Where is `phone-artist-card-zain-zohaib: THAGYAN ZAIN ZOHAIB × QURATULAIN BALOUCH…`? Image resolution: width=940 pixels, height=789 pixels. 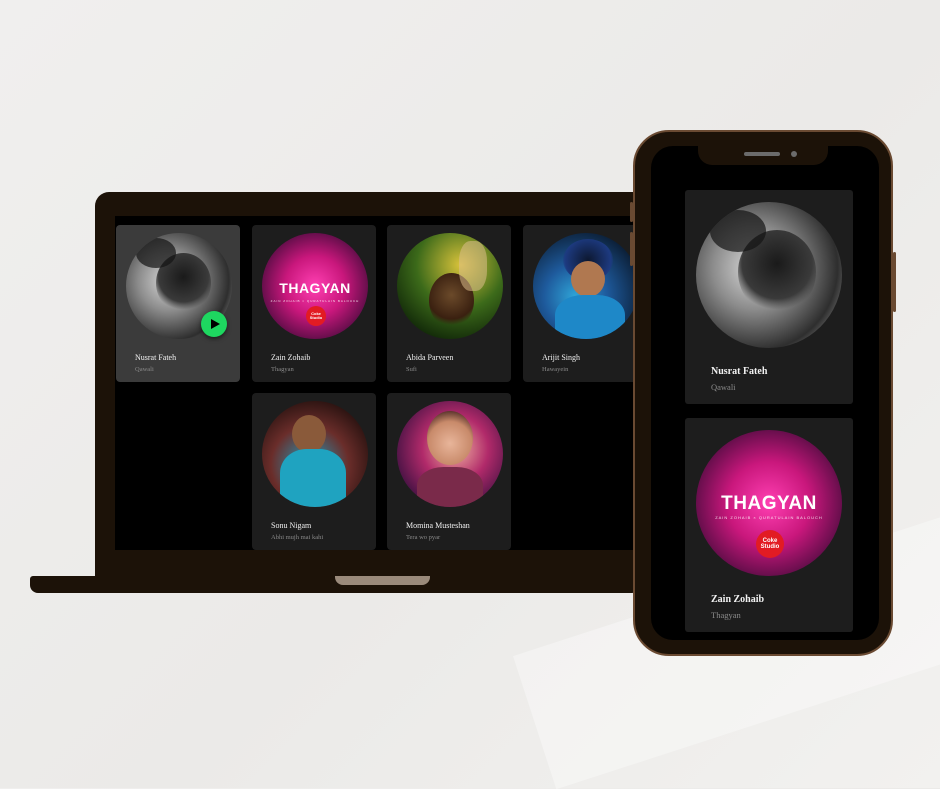
phone-artist-card-zain-zohaib: THAGYAN ZAIN ZOHAIB × QURATULAIN BALOUCH… is located at coordinates (769, 525).